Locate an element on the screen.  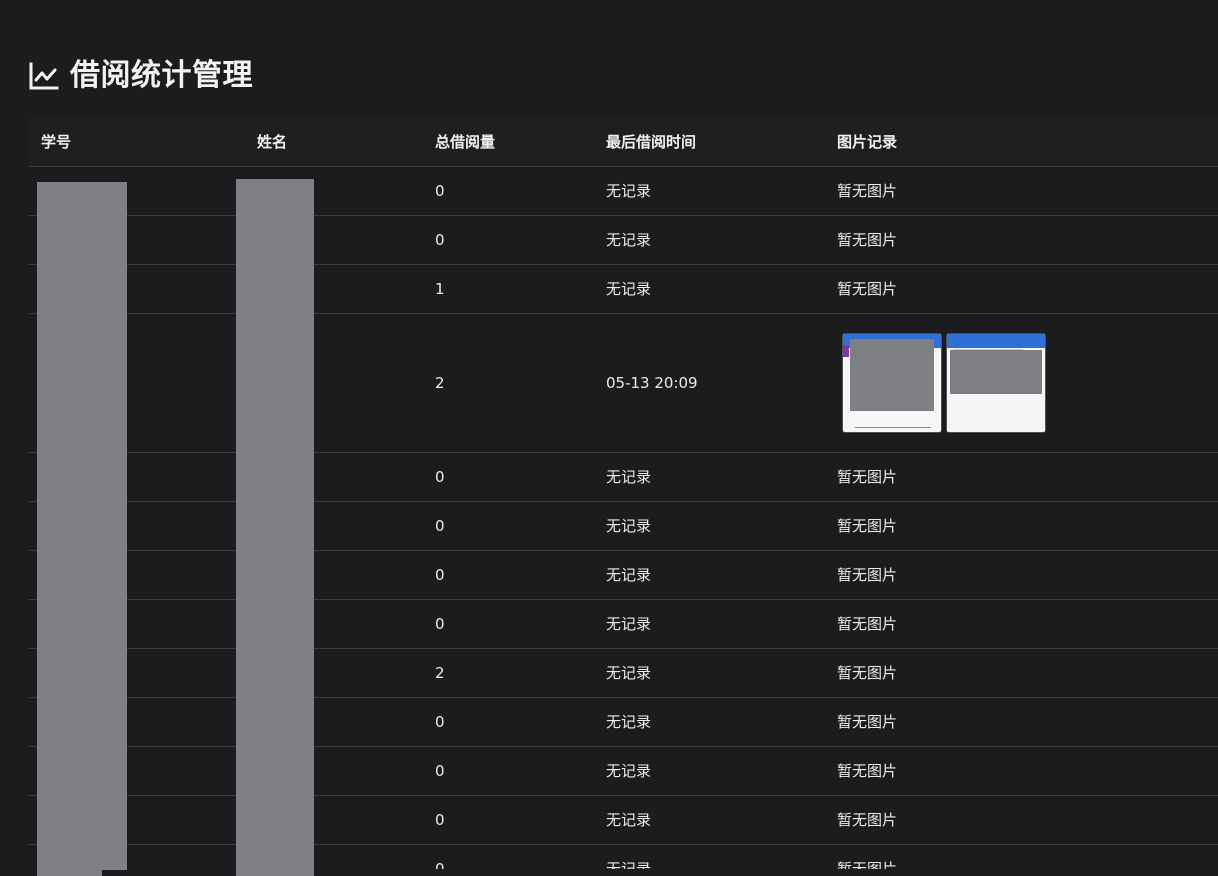
header-total-borrows: 总借阅量 is located at coordinates (511, 142).